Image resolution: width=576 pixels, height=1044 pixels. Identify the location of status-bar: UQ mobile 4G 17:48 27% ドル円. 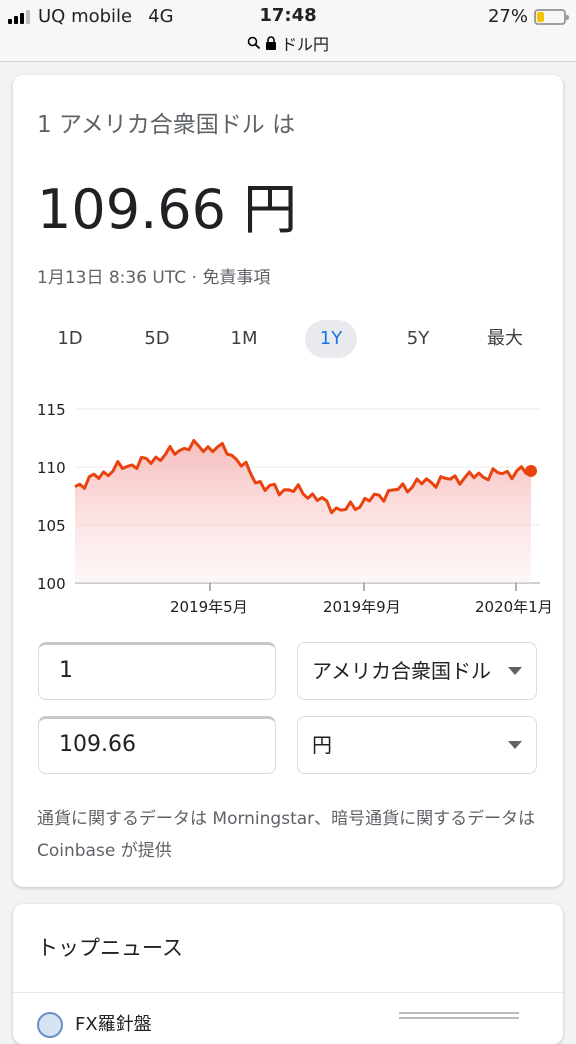
(288, 31).